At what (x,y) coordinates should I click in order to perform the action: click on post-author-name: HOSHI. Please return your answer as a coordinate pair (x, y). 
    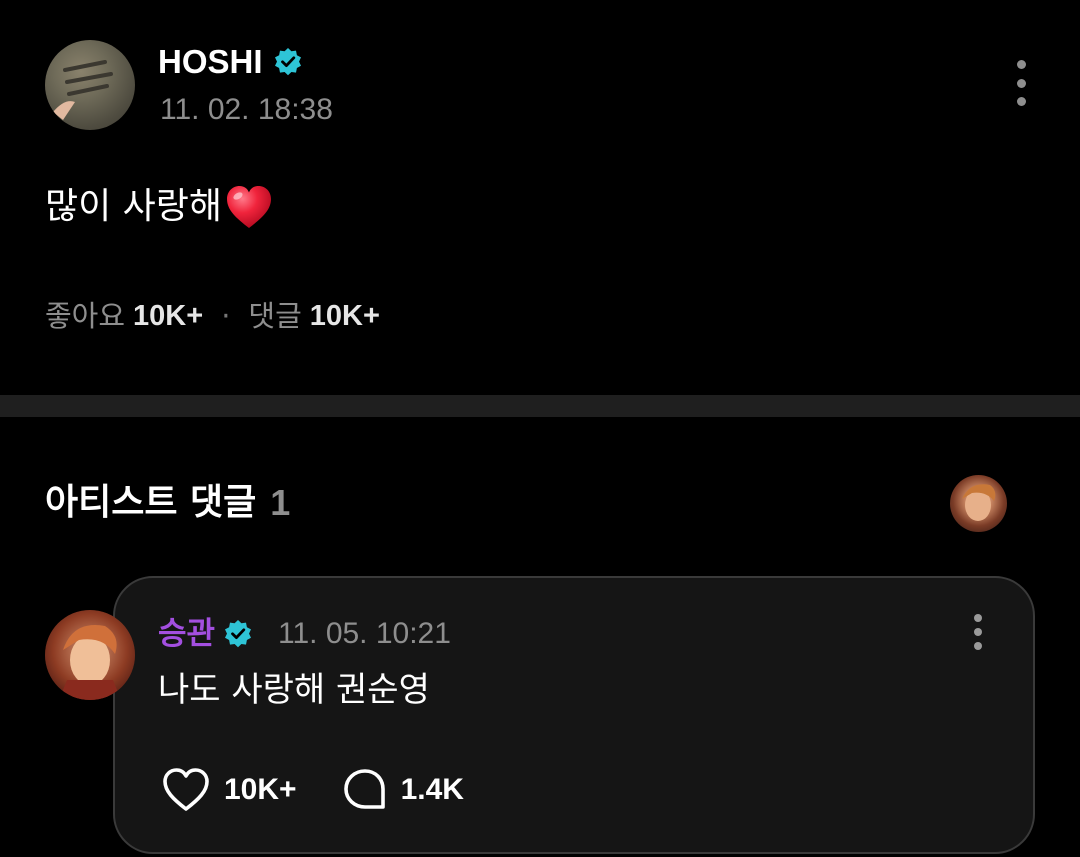
    Looking at the image, I should click on (210, 62).